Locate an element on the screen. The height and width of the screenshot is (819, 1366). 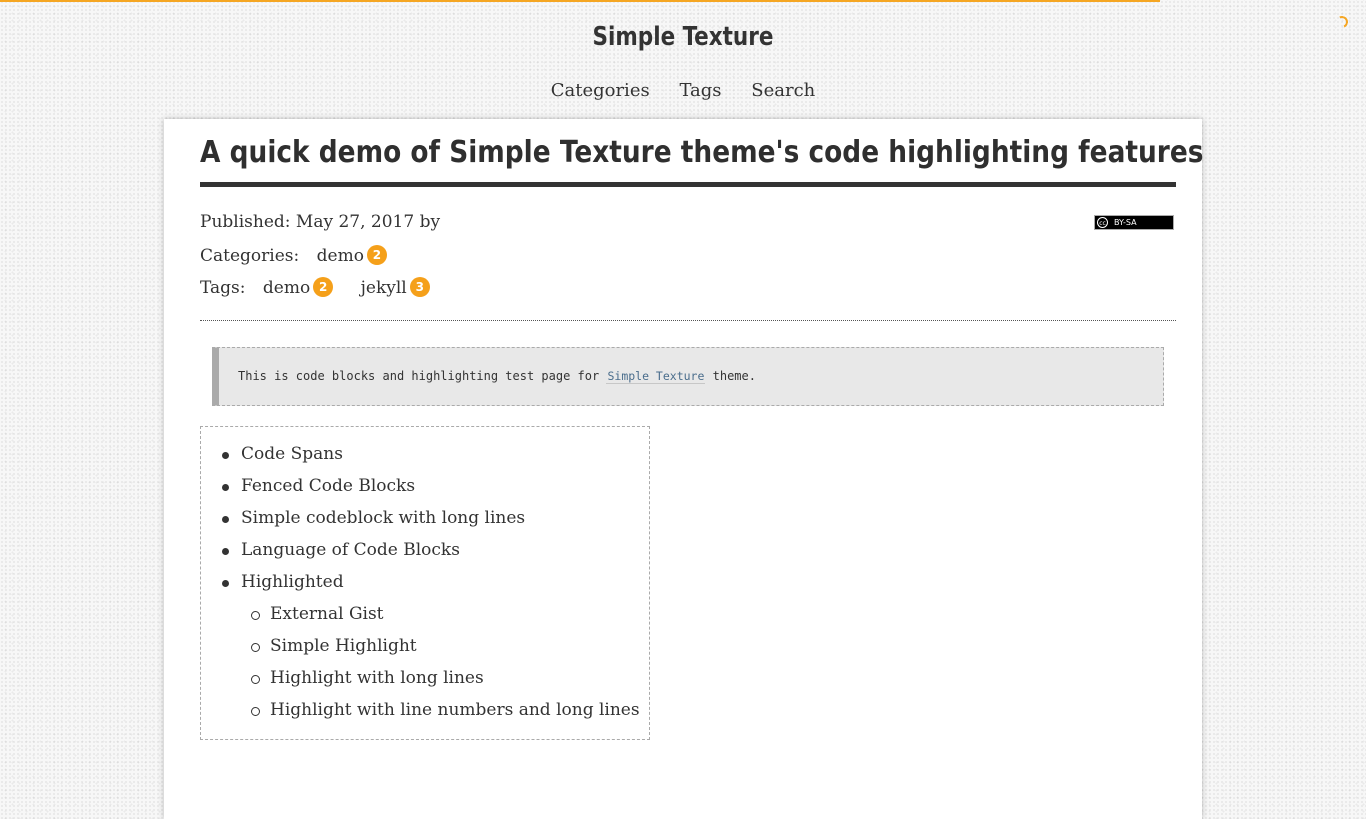
title-divider is located at coordinates (688, 184).